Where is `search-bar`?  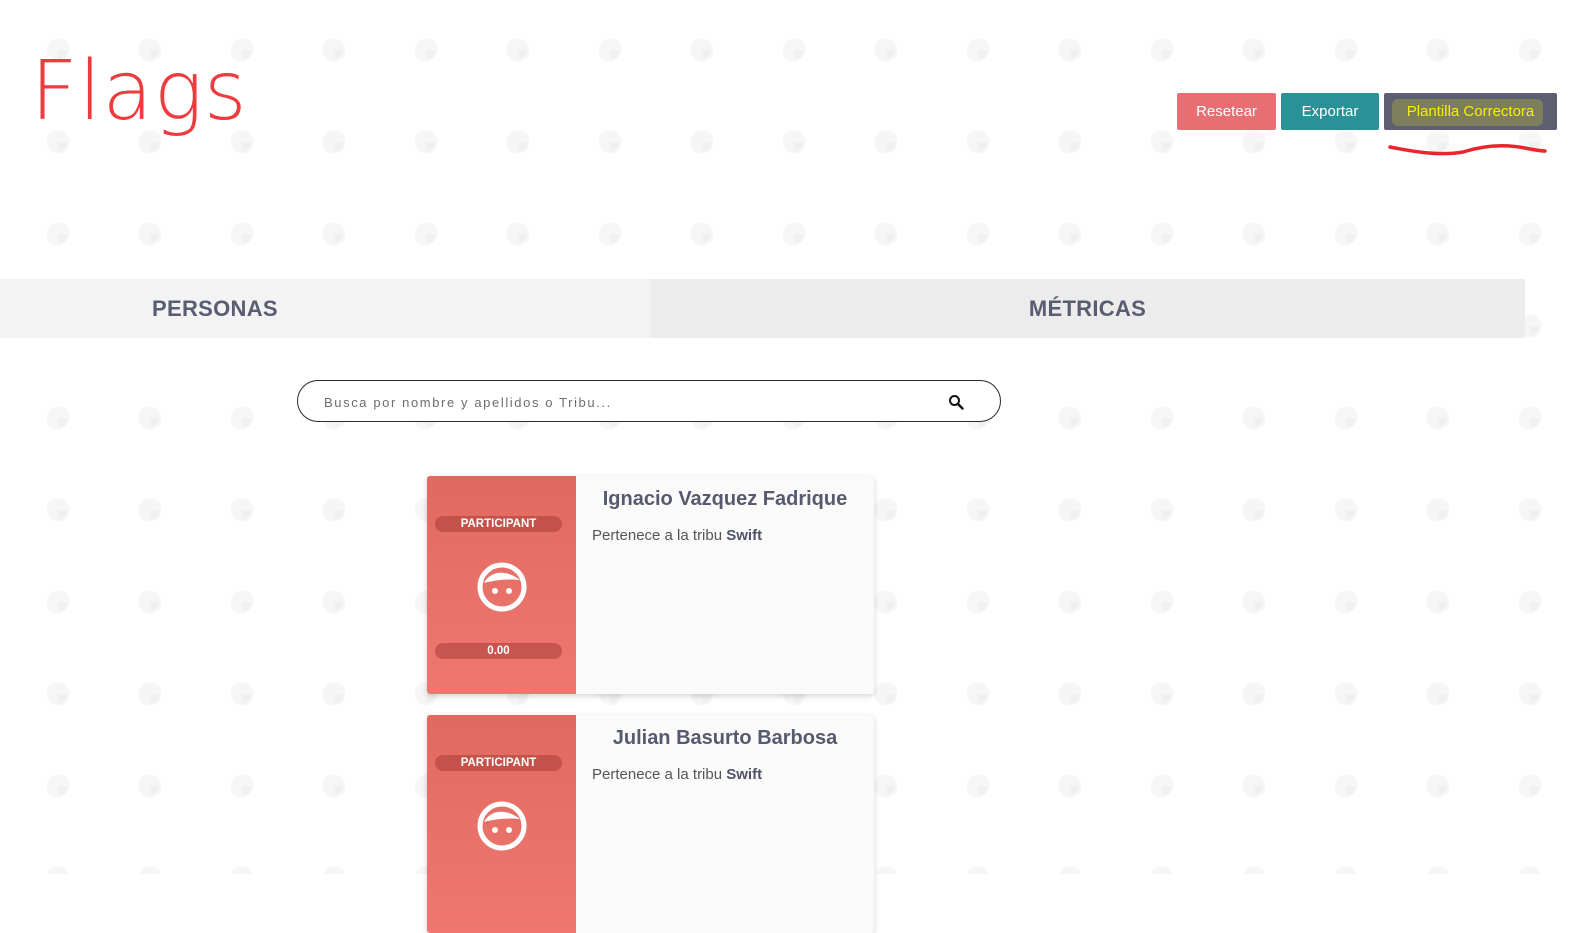 search-bar is located at coordinates (649, 401).